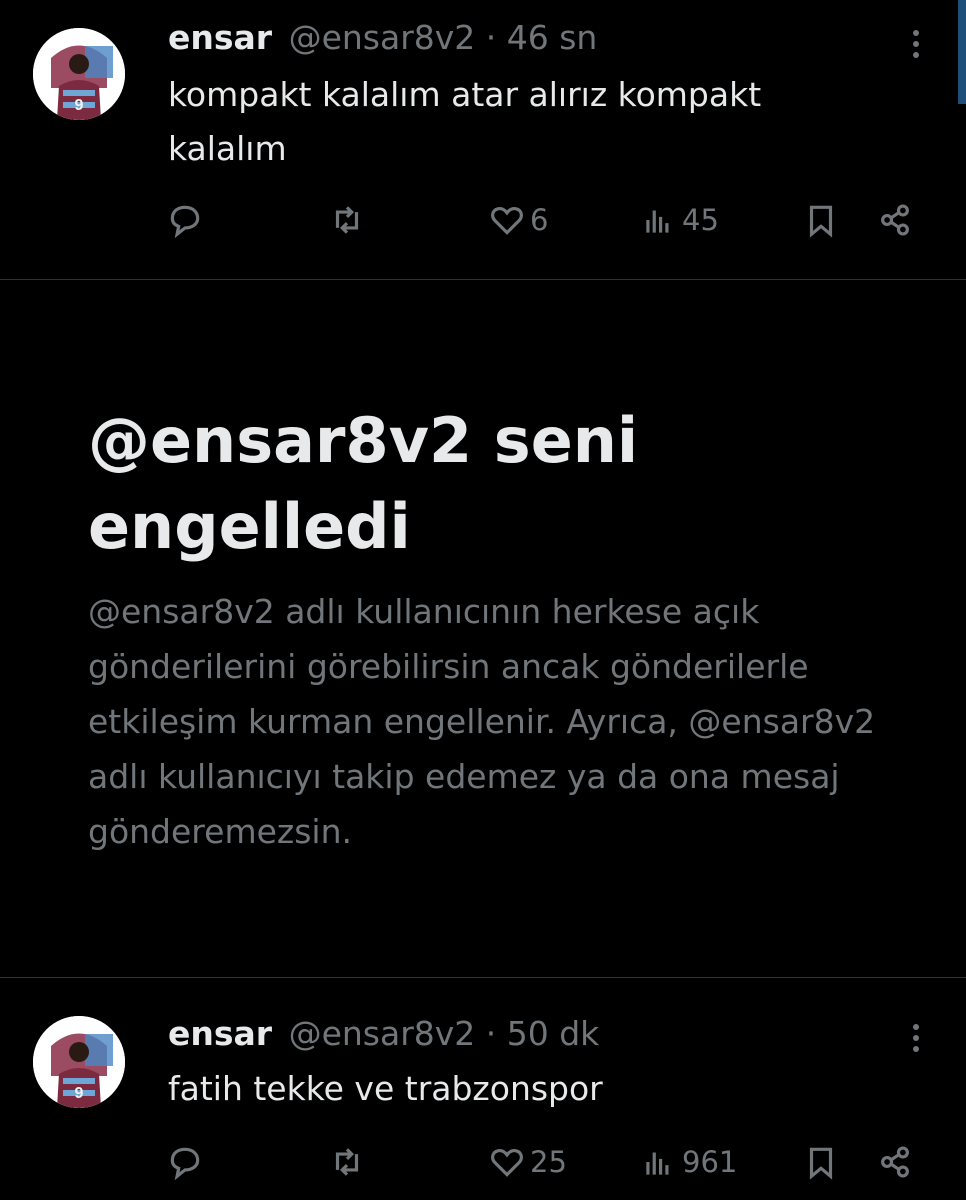 Image resolution: width=966 pixels, height=1200 pixels. What do you see at coordinates (385, 1088) in the screenshot?
I see `tweet-text: fatih tekke ve trabzonspor` at bounding box center [385, 1088].